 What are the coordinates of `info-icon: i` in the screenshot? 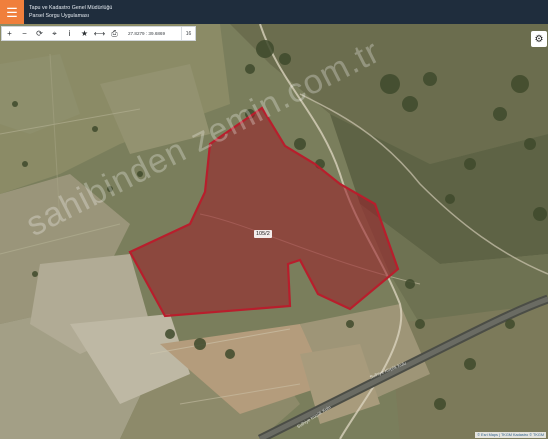 It's located at (69, 33).